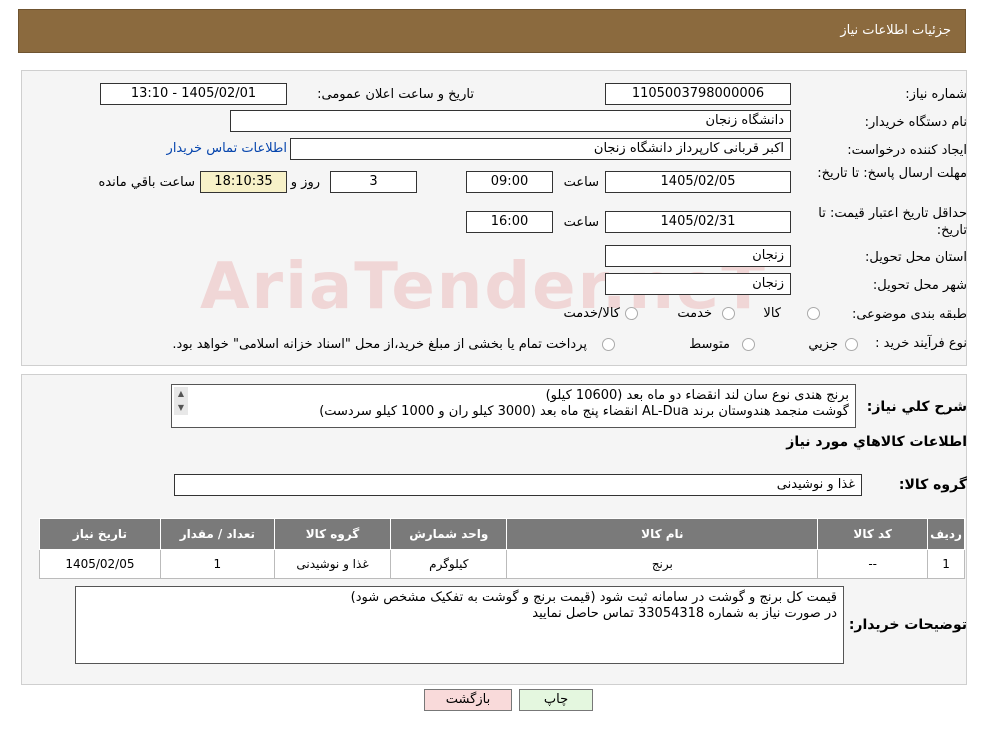 The height and width of the screenshot is (733, 985). Describe the element at coordinates (217, 564) in the screenshot. I see `cell-quantity: 1` at that location.